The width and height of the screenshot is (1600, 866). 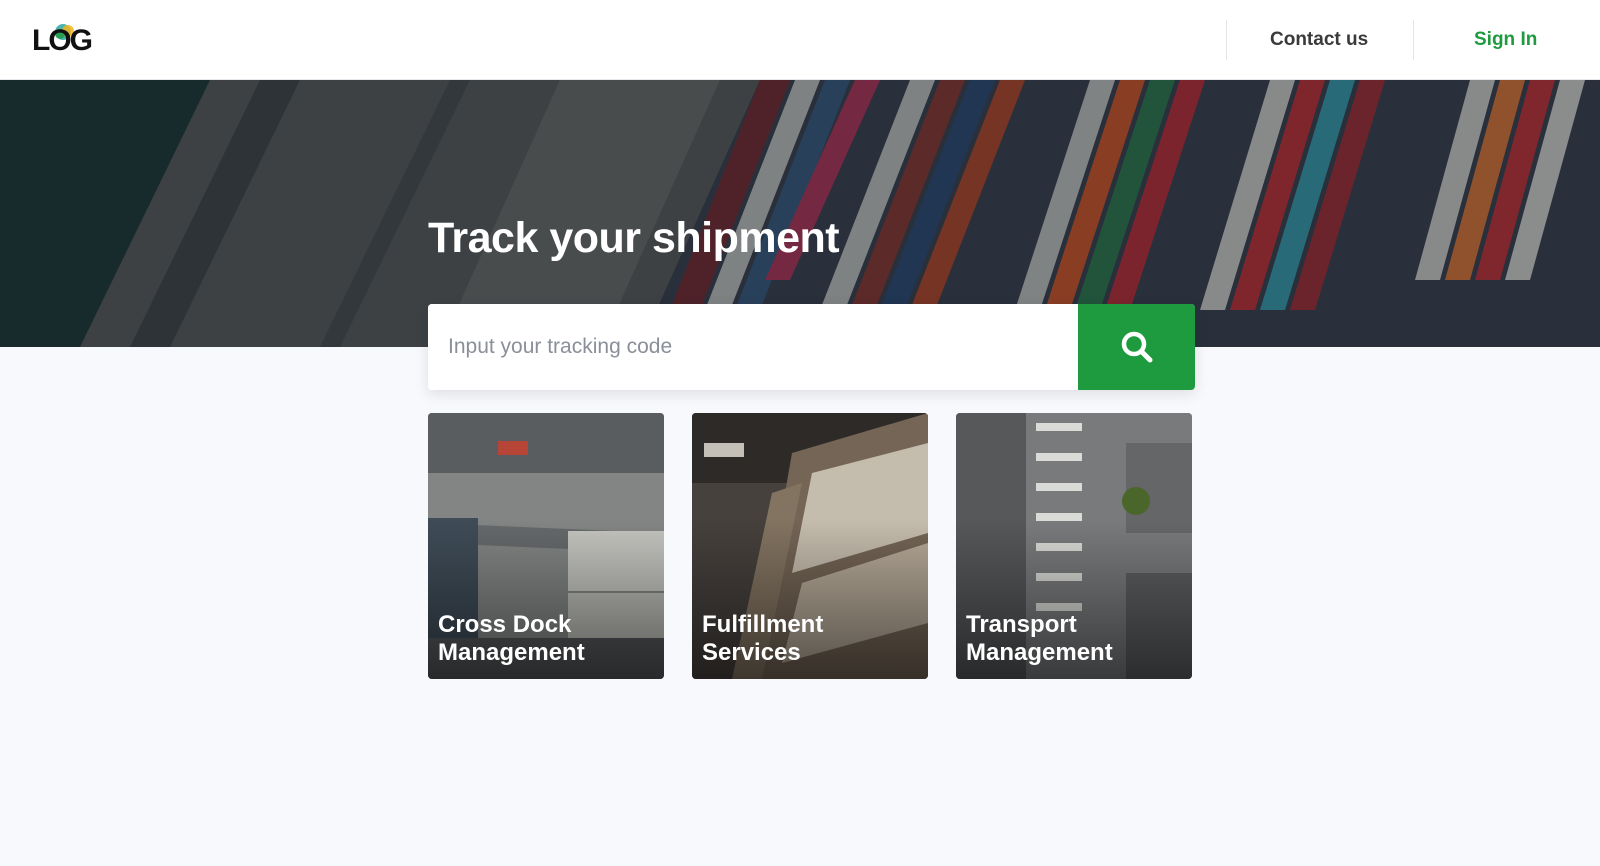 What do you see at coordinates (753, 347) in the screenshot?
I see `tracking-code-input` at bounding box center [753, 347].